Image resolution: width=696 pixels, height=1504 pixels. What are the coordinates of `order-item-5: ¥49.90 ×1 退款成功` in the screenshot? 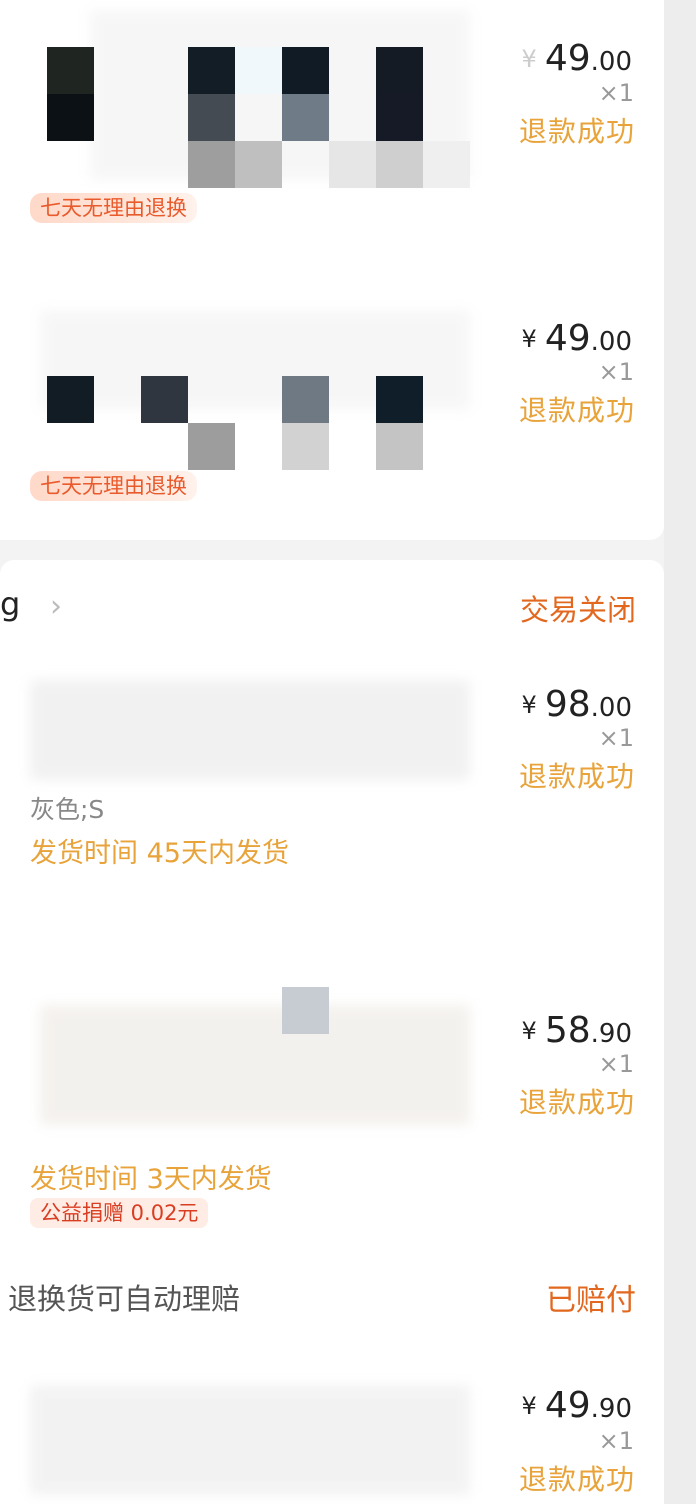 It's located at (332, 1434).